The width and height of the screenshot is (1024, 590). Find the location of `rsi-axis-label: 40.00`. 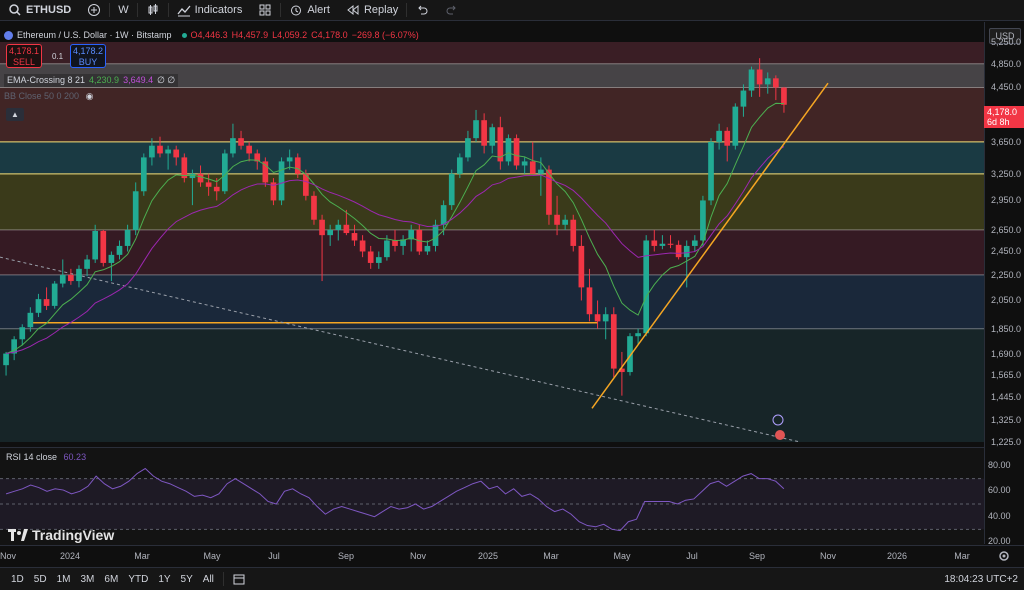

rsi-axis-label: 40.00 is located at coordinates (999, 515).